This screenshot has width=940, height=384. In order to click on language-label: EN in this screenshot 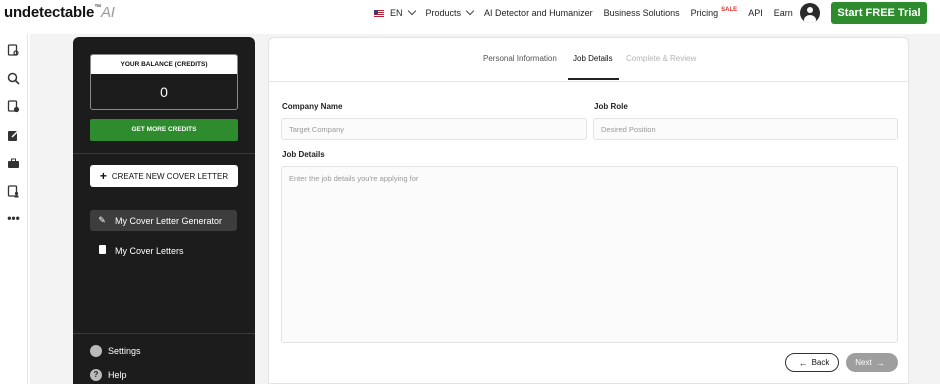, I will do `click(396, 13)`.